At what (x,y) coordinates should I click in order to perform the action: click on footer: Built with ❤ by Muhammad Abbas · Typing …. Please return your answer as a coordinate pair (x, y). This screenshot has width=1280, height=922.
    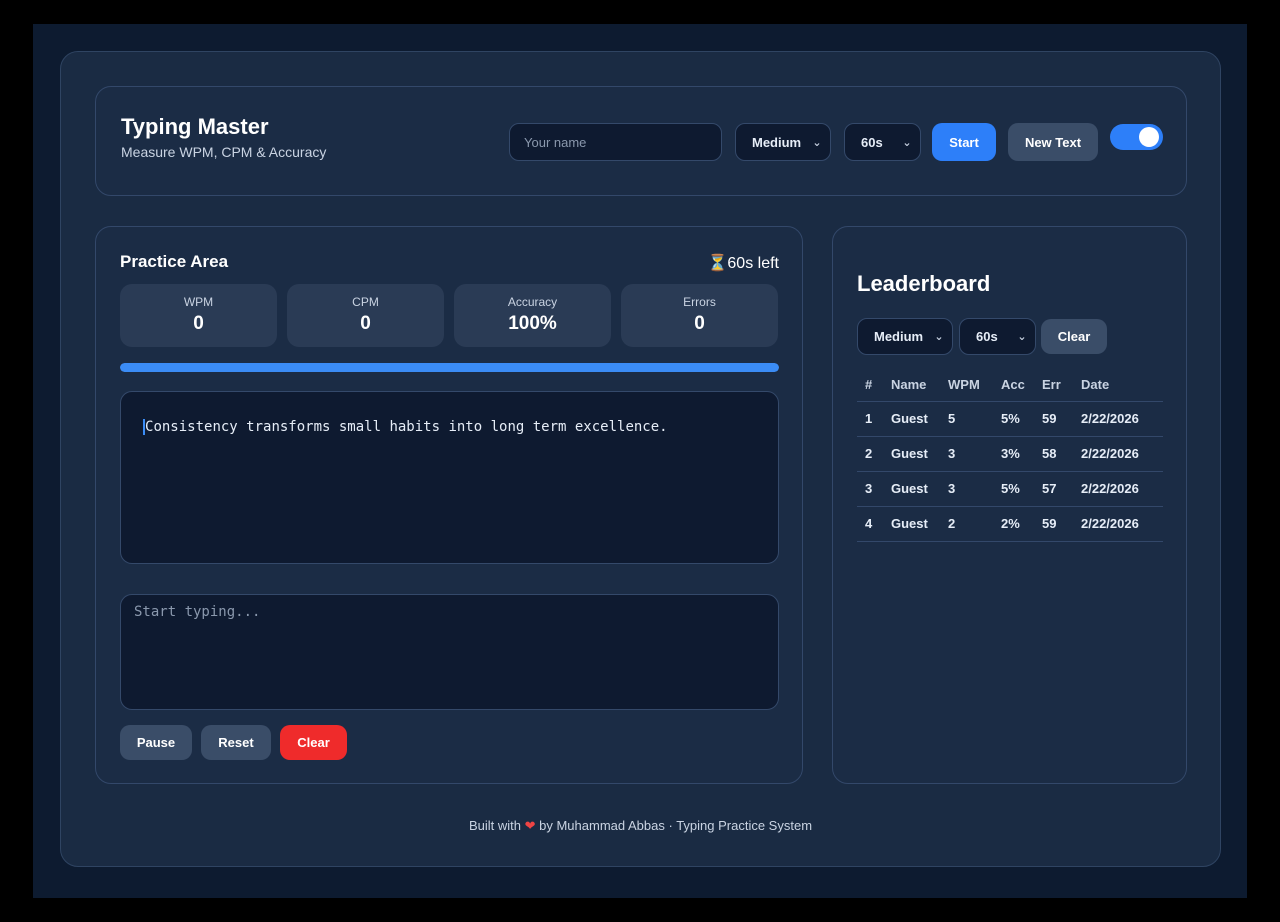
    Looking at the image, I should click on (640, 826).